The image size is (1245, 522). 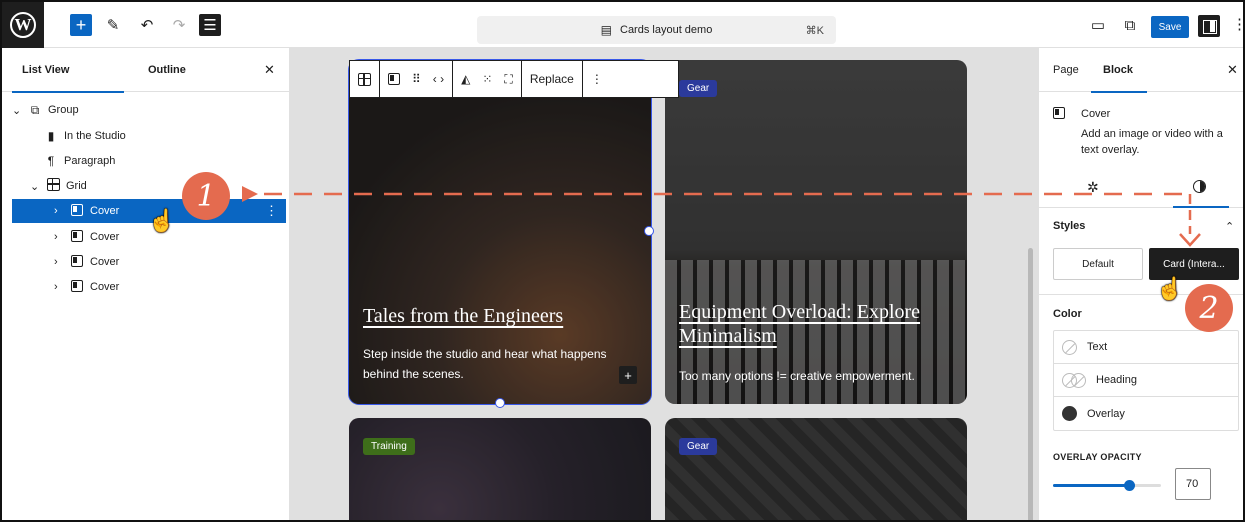 What do you see at coordinates (465, 79) in the screenshot?
I see `contrast-triangle-icon: ◭` at bounding box center [465, 79].